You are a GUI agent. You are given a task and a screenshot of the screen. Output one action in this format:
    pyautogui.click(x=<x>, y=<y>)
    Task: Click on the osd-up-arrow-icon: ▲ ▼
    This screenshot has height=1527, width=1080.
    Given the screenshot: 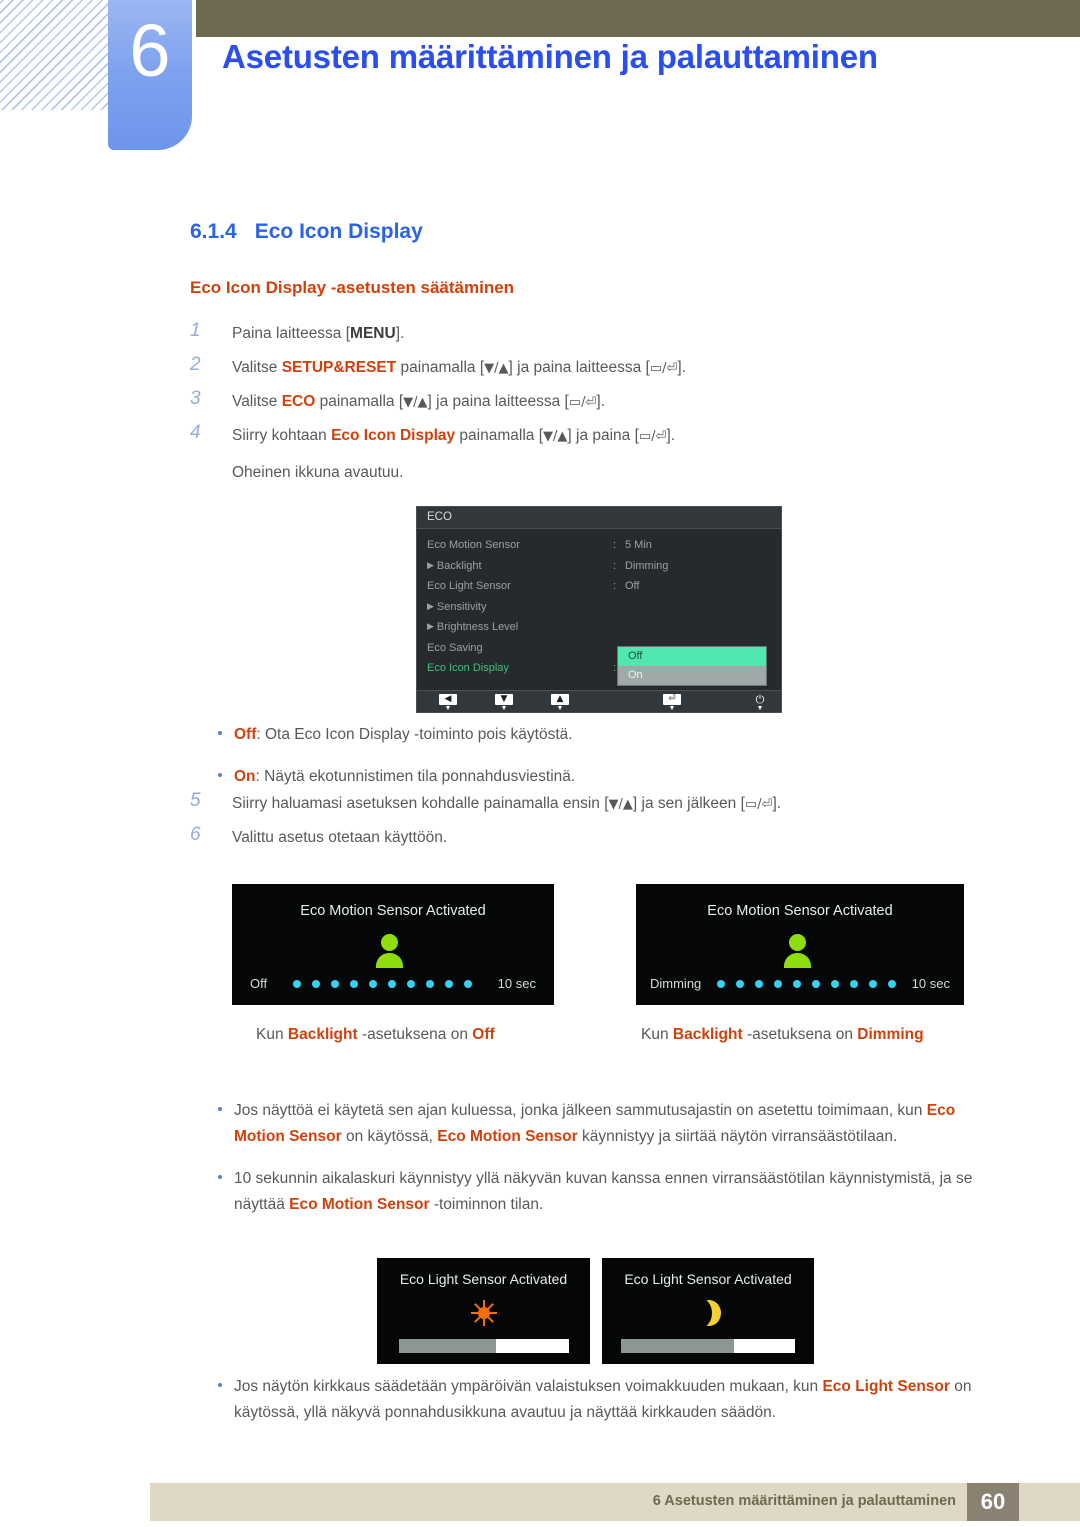 What is the action you would take?
    pyautogui.click(x=560, y=703)
    